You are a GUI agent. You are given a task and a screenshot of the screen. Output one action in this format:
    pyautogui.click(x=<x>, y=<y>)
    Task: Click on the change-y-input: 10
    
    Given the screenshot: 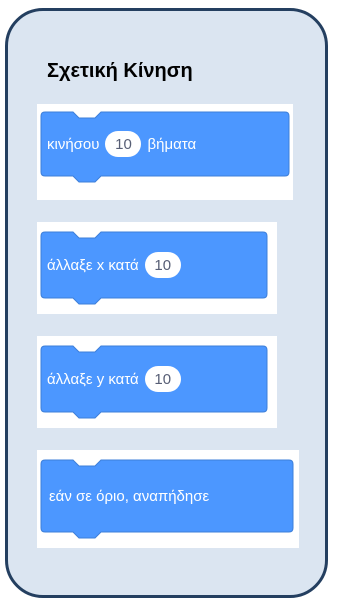 What is the action you would take?
    pyautogui.click(x=162, y=379)
    